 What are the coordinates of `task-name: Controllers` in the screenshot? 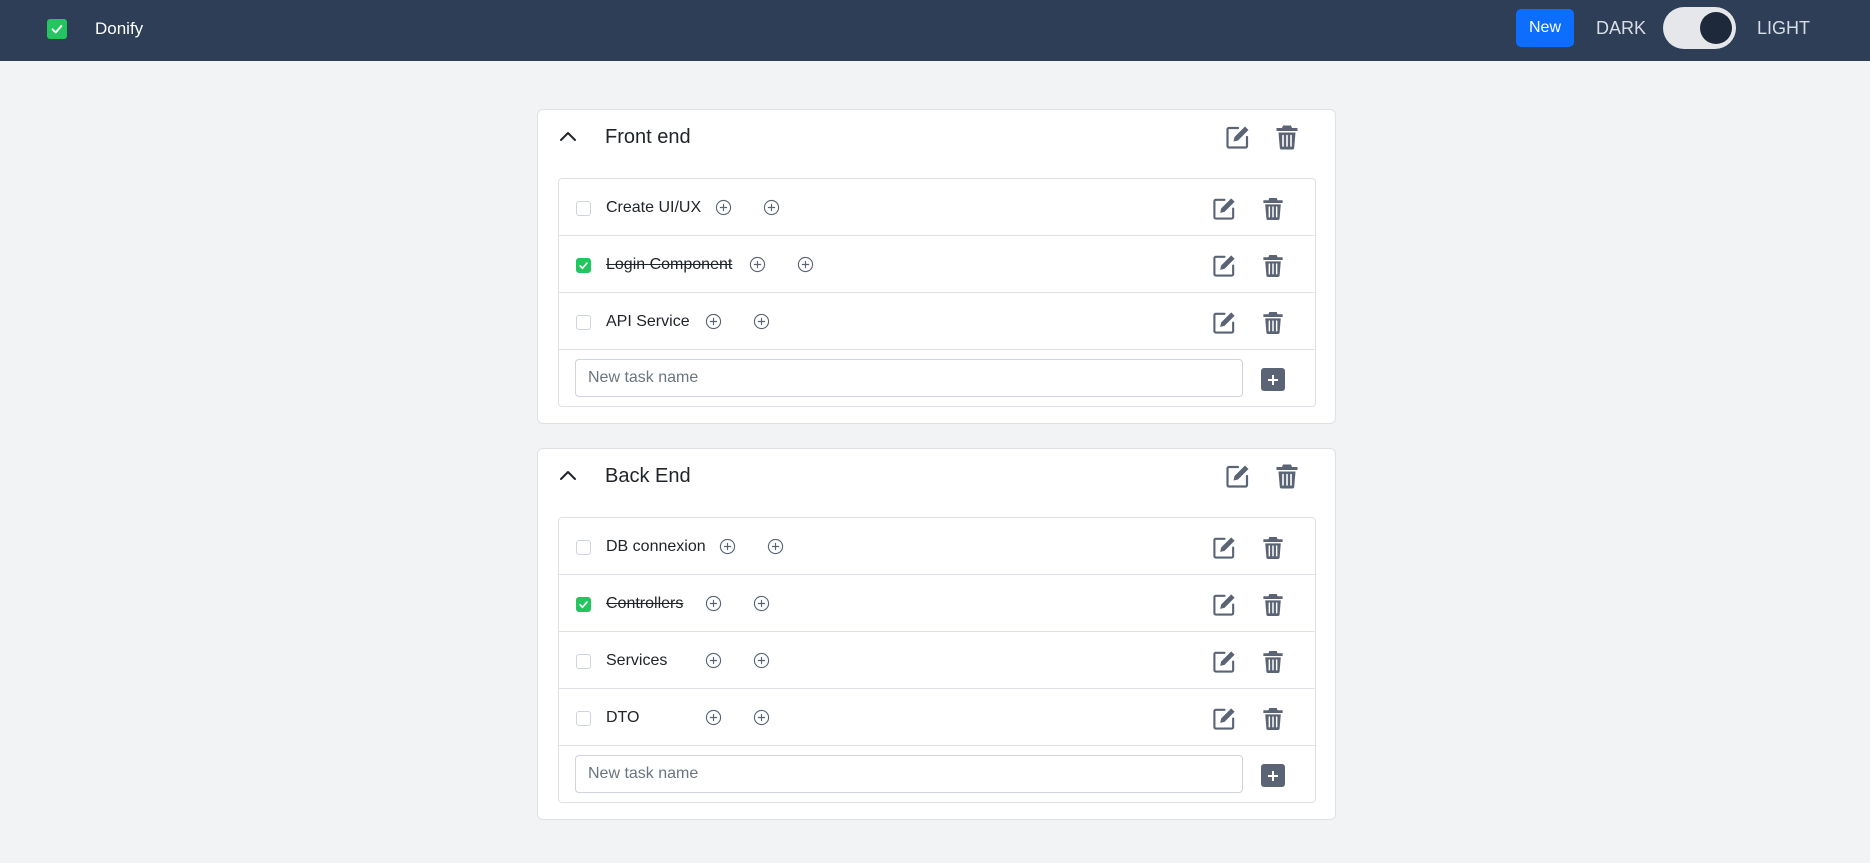 It's located at (644, 604).